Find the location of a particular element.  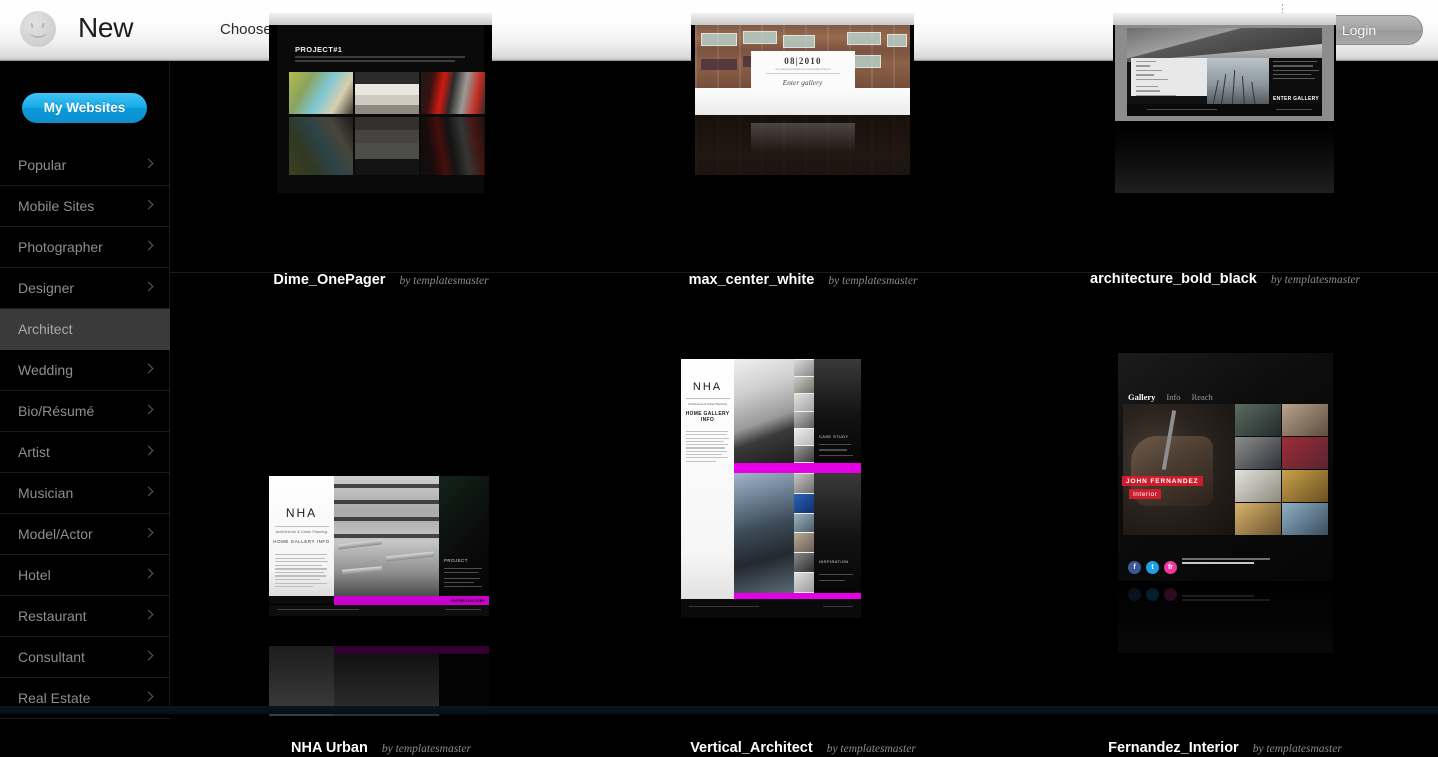

sidebar-item-label: Mobile Sites is located at coordinates (56, 206).